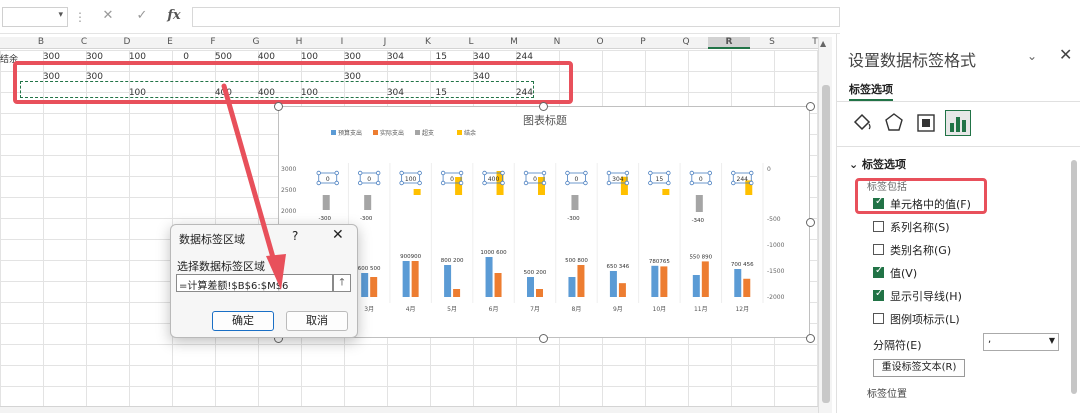 The height and width of the screenshot is (413, 1080). What do you see at coordinates (557, 42) in the screenshot?
I see `column-header-n: N` at bounding box center [557, 42].